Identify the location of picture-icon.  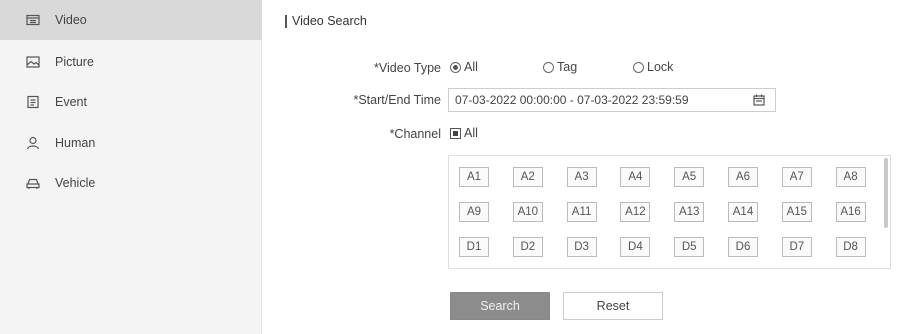
(33, 62).